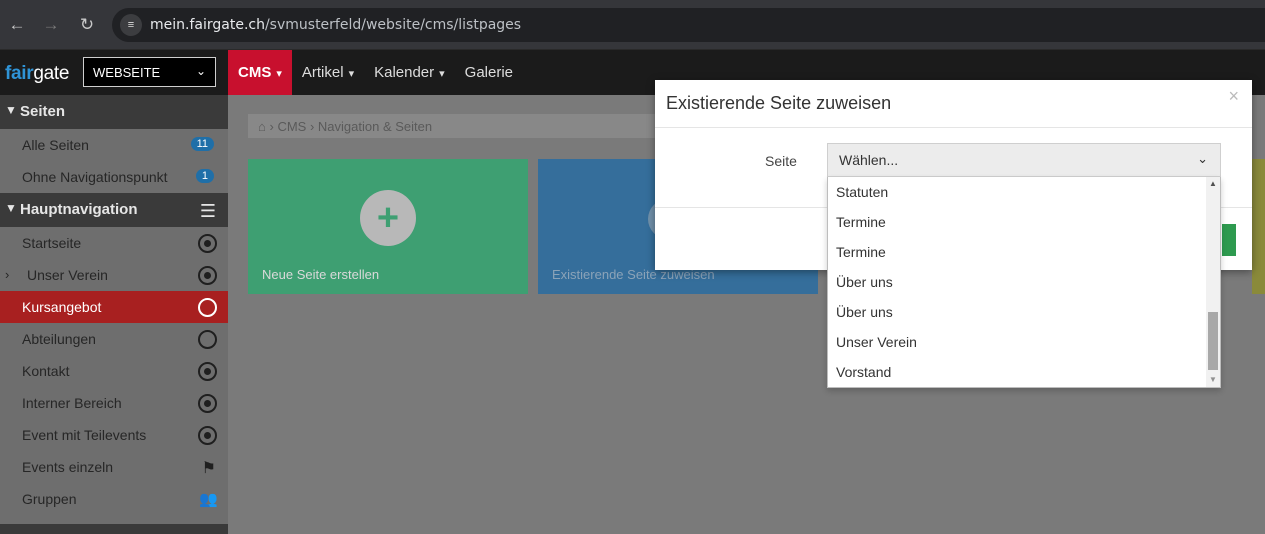 The width and height of the screenshot is (1265, 534). What do you see at coordinates (114, 529) in the screenshot?
I see `sidebar-footer` at bounding box center [114, 529].